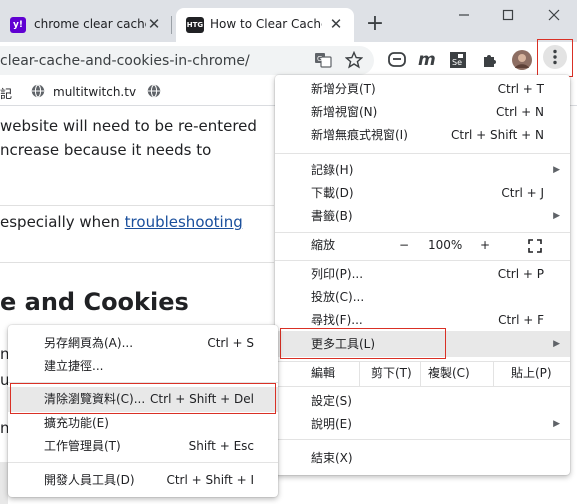  Describe the element at coordinates (535, 249) in the screenshot. I see `fullscreen-icon` at that location.